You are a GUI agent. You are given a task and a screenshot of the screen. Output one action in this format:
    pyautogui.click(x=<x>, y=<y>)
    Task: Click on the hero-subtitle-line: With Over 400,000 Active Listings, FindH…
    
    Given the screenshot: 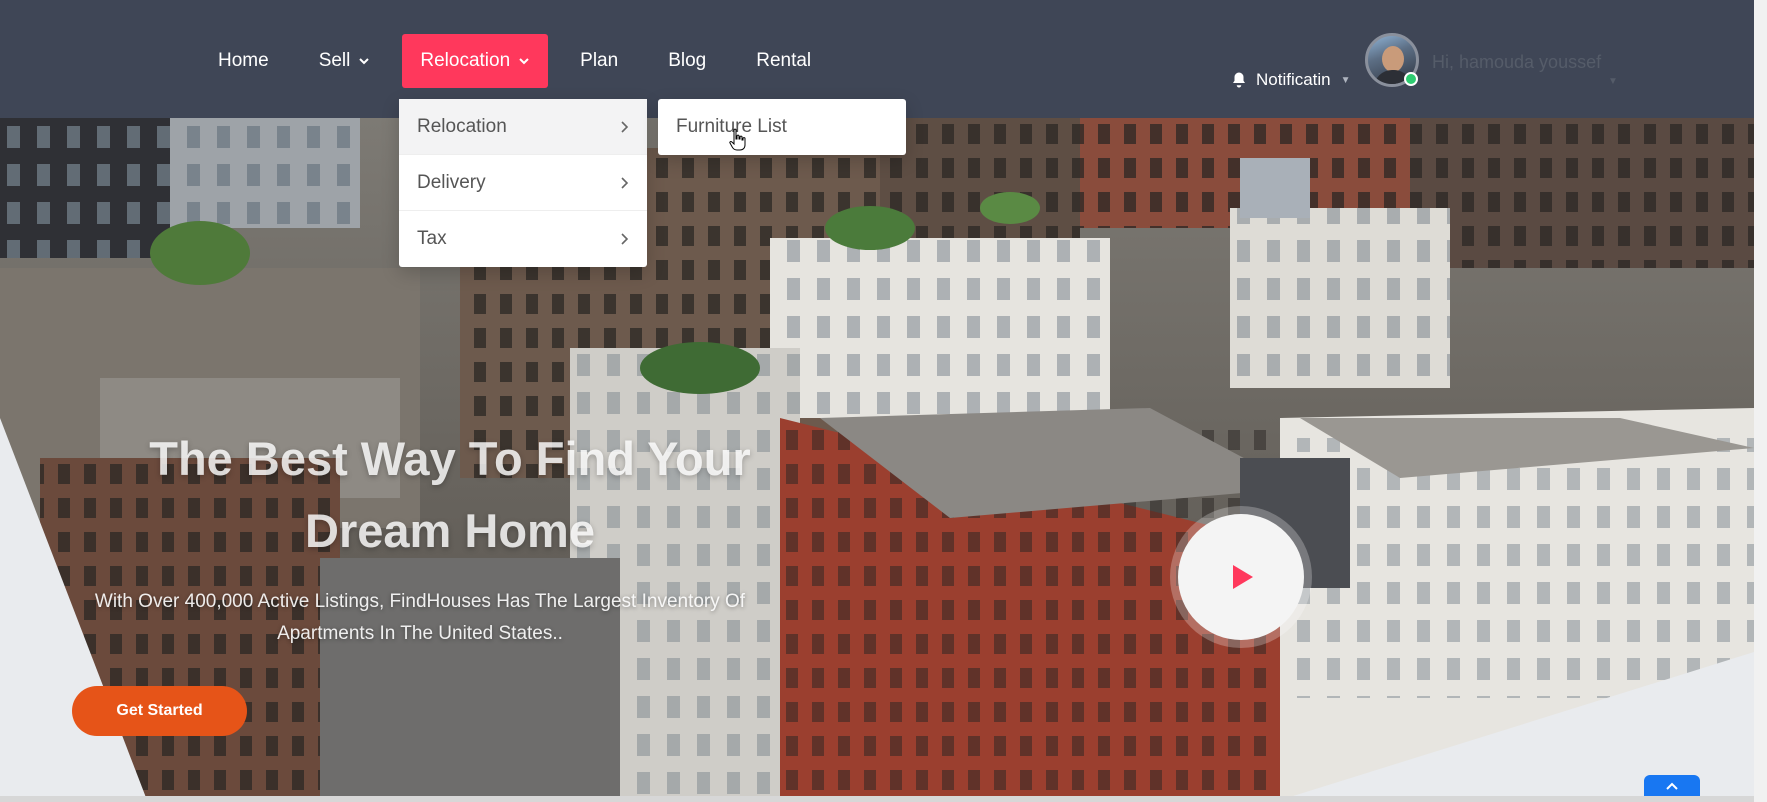 What is the action you would take?
    pyautogui.click(x=420, y=601)
    